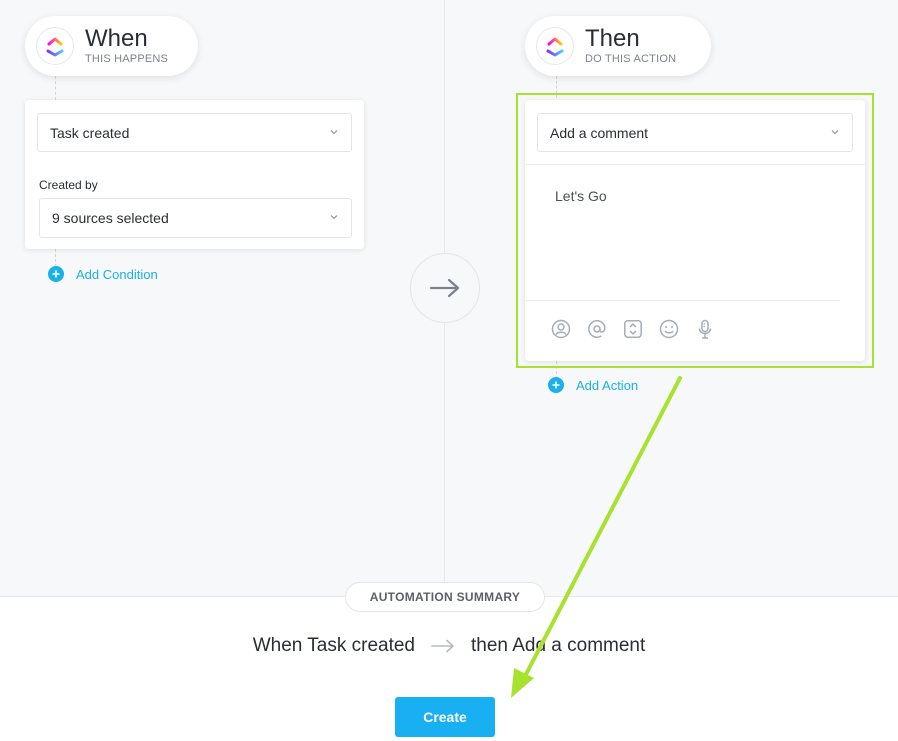  I want to click on summary-when-text: When Task created, so click(333, 645).